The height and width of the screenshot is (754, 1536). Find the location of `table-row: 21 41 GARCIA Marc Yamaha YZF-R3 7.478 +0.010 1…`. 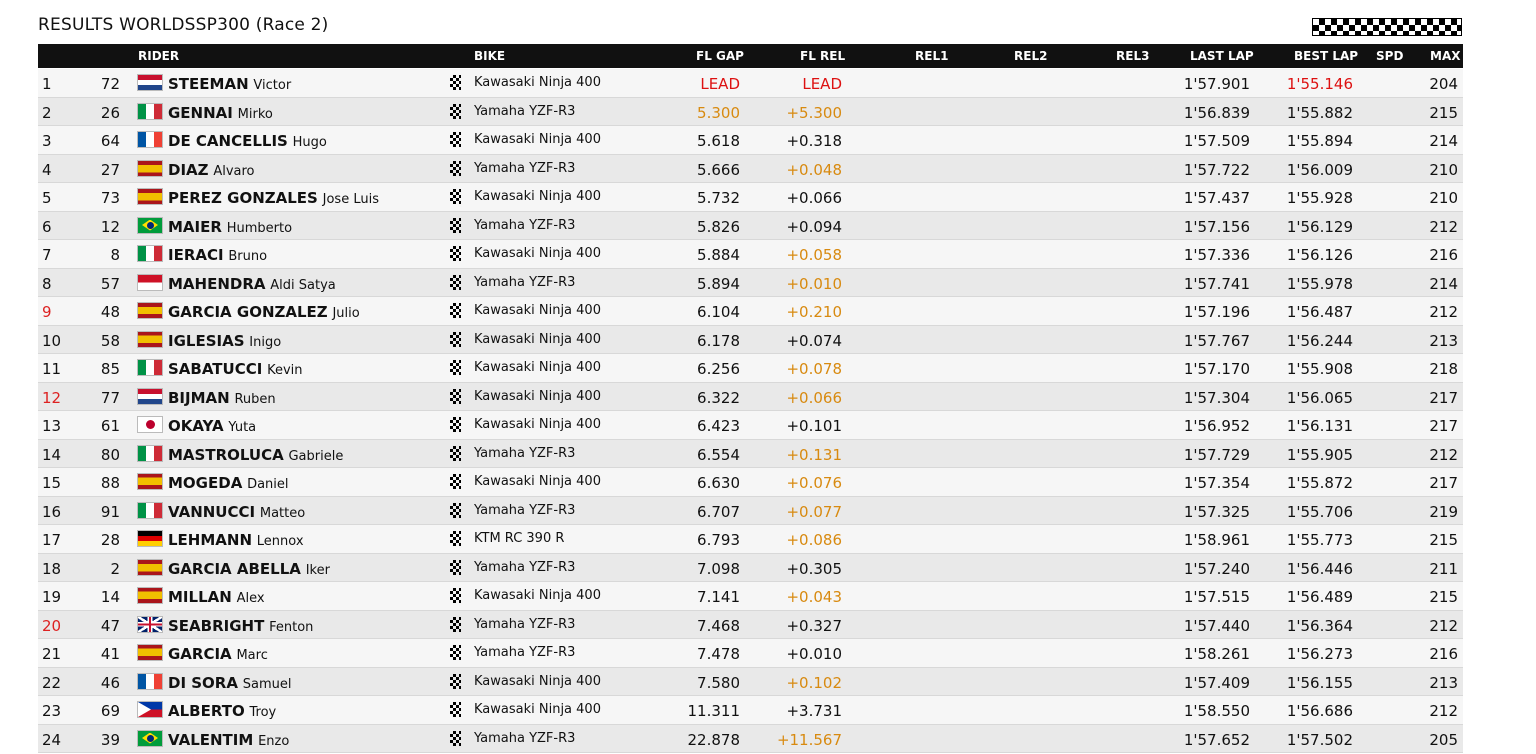

table-row: 21 41 GARCIA Marc Yamaha YZF-R3 7.478 +0.010 1… is located at coordinates (750, 653).